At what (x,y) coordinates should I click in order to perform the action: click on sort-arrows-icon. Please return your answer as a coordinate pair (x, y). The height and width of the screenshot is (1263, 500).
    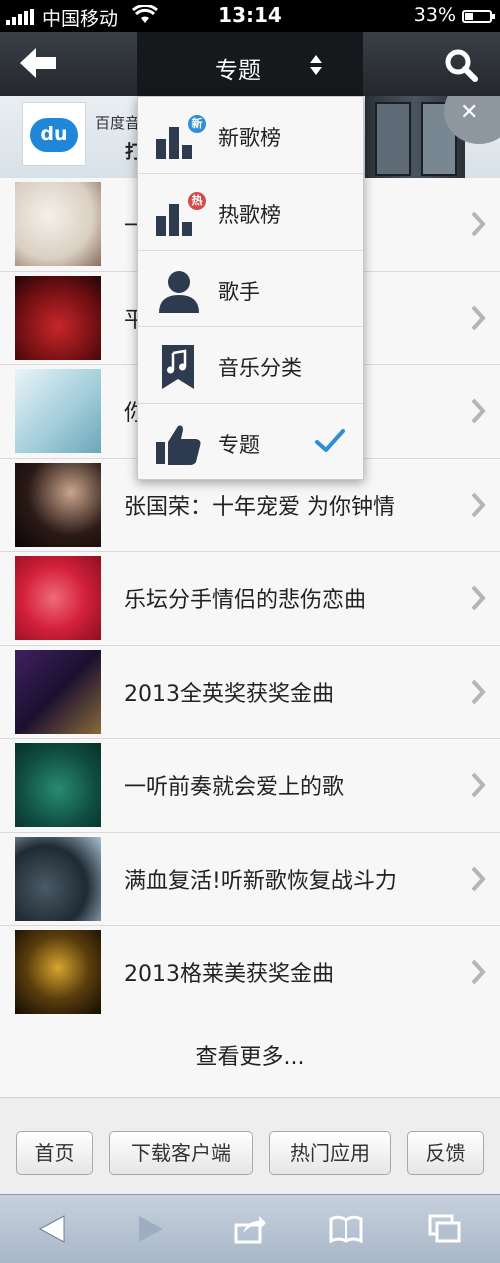
    Looking at the image, I should click on (316, 65).